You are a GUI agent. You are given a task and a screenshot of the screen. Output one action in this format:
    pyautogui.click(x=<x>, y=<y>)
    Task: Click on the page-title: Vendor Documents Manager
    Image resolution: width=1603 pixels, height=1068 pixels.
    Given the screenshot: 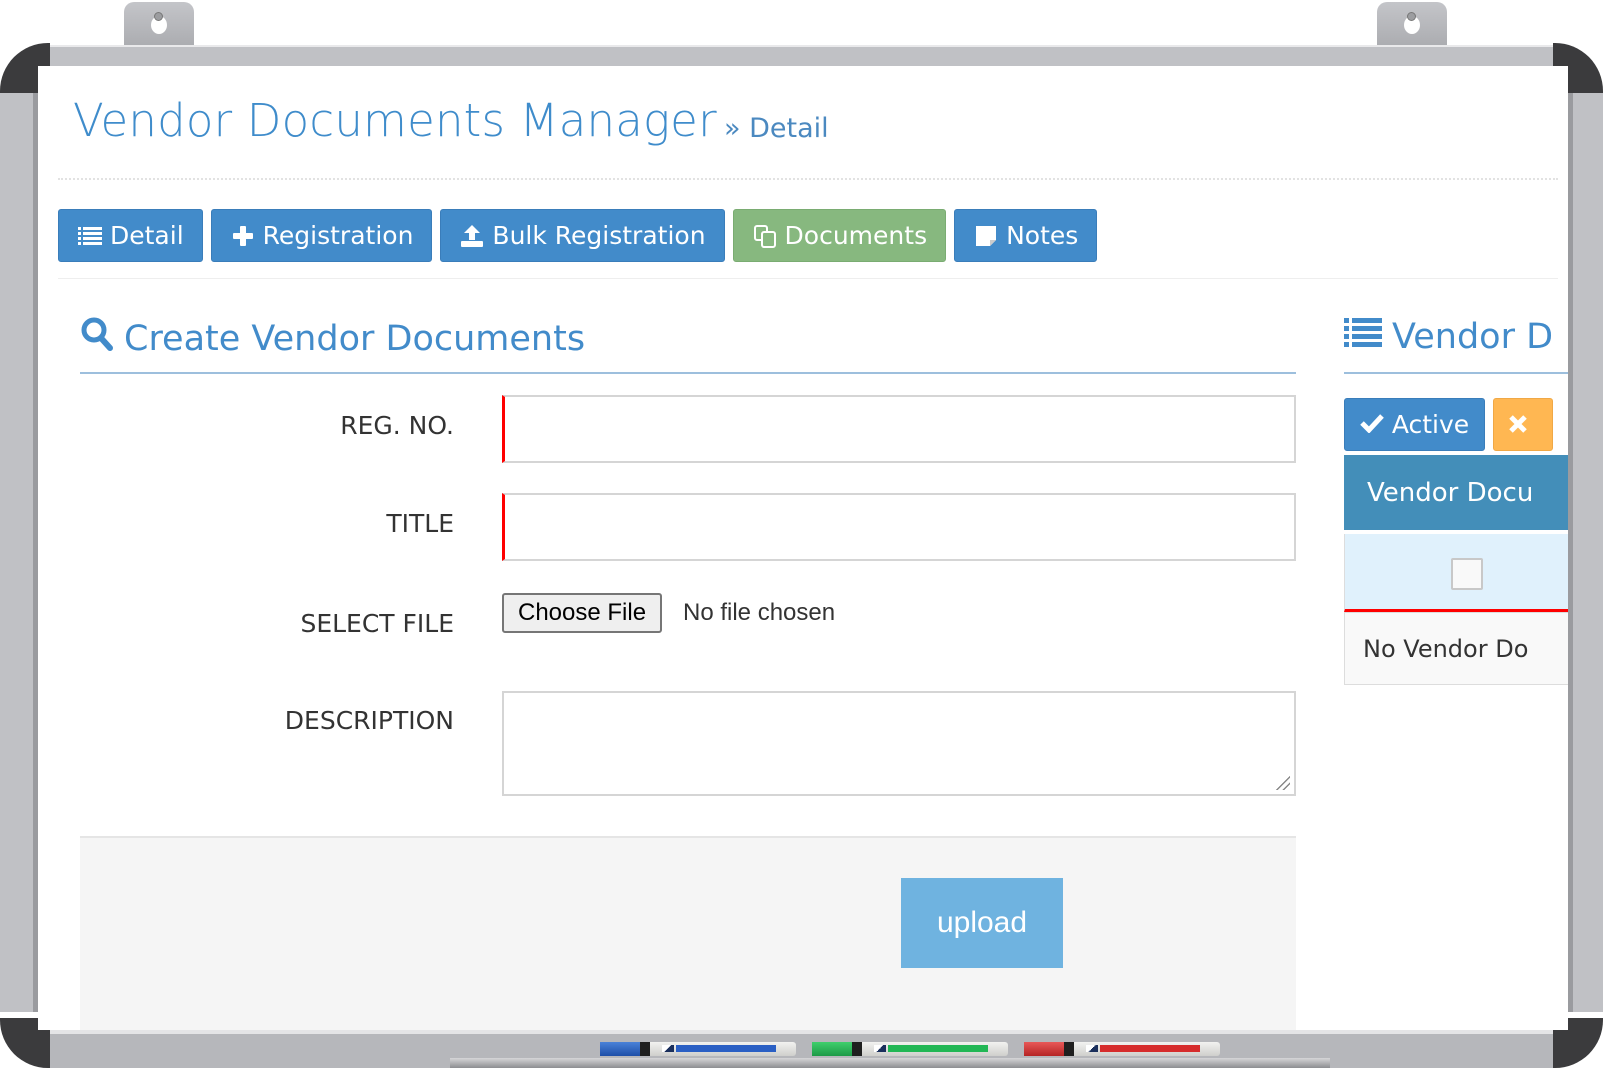 What is the action you would take?
    pyautogui.click(x=395, y=120)
    